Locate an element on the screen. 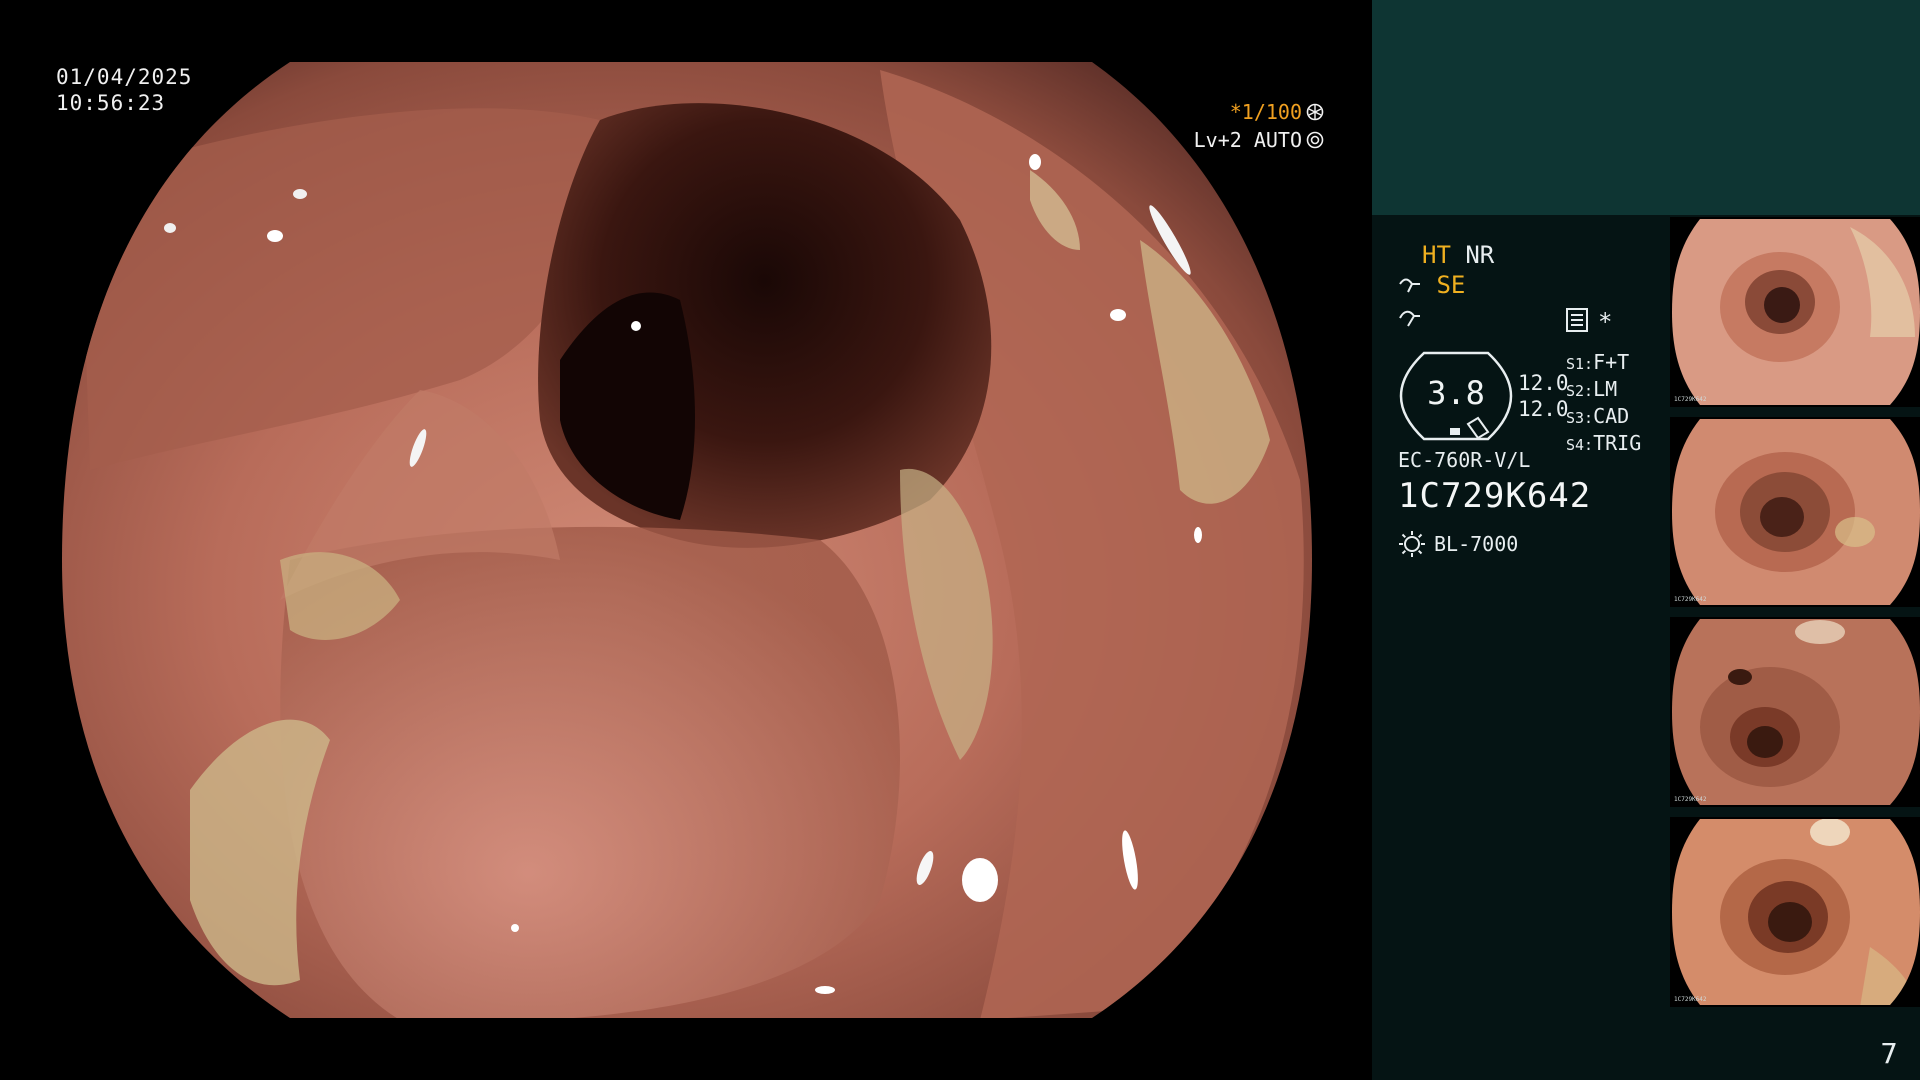 The height and width of the screenshot is (1080, 1920). mode-item: S4:TRIG is located at coordinates (1604, 443).